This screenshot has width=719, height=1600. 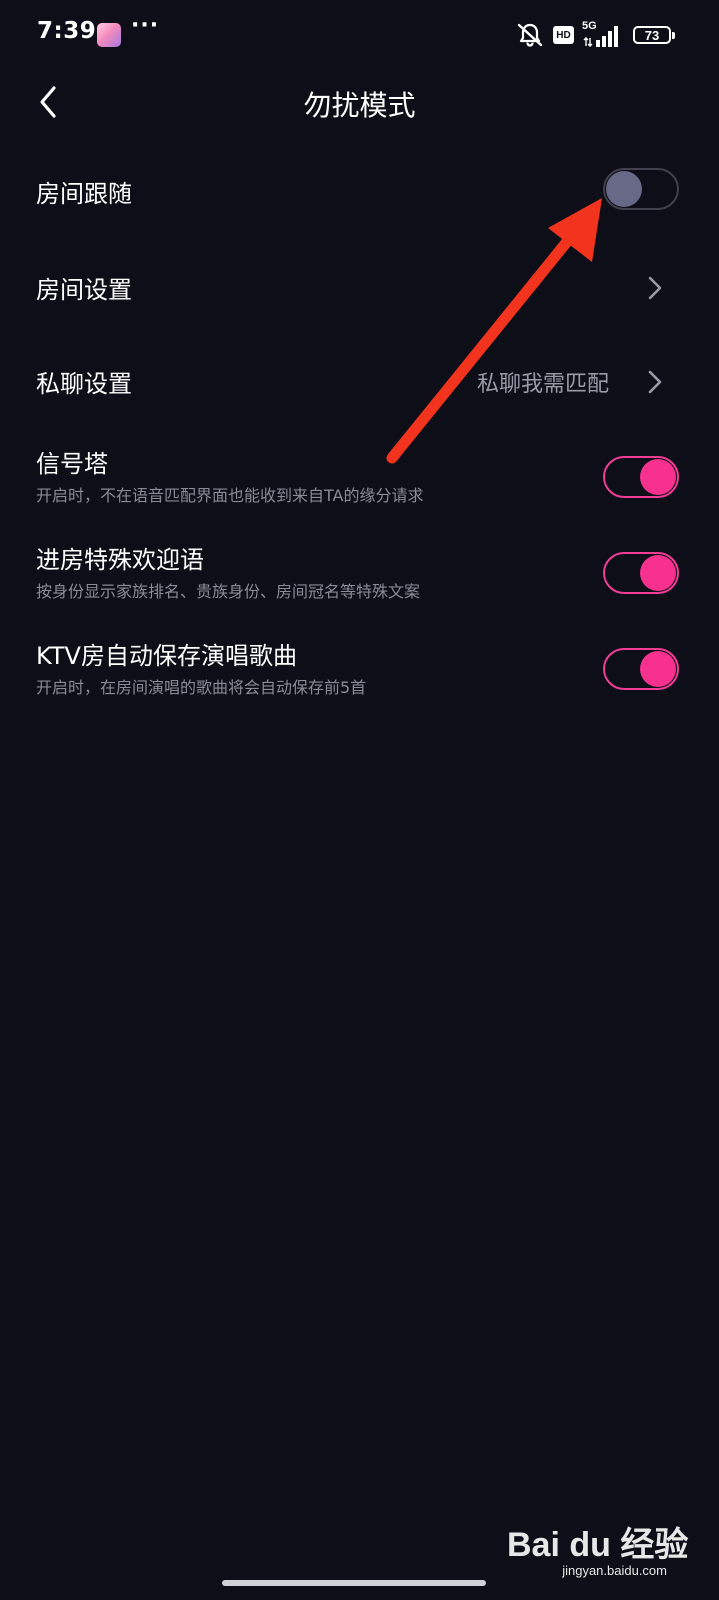 What do you see at coordinates (359, 668) in the screenshot?
I see `setting-row-ktv-autosave: KTV房自动保存演唱歌曲 开启时，在房间演唱的歌曲将会自动保存前5首` at bounding box center [359, 668].